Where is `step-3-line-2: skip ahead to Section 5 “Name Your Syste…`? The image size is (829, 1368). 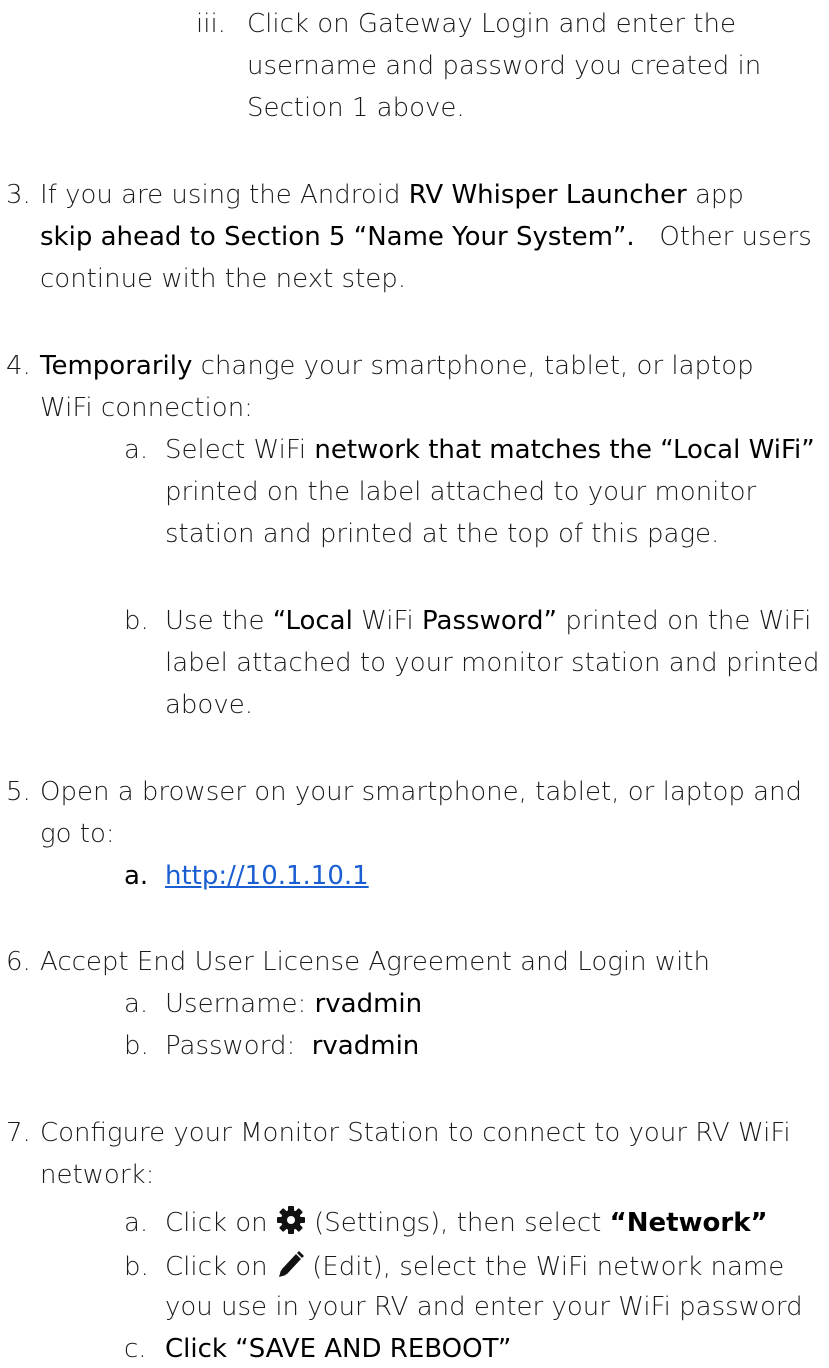
step-3-line-2: skip ahead to Section 5 “Name Your Syste… is located at coordinates (426, 237).